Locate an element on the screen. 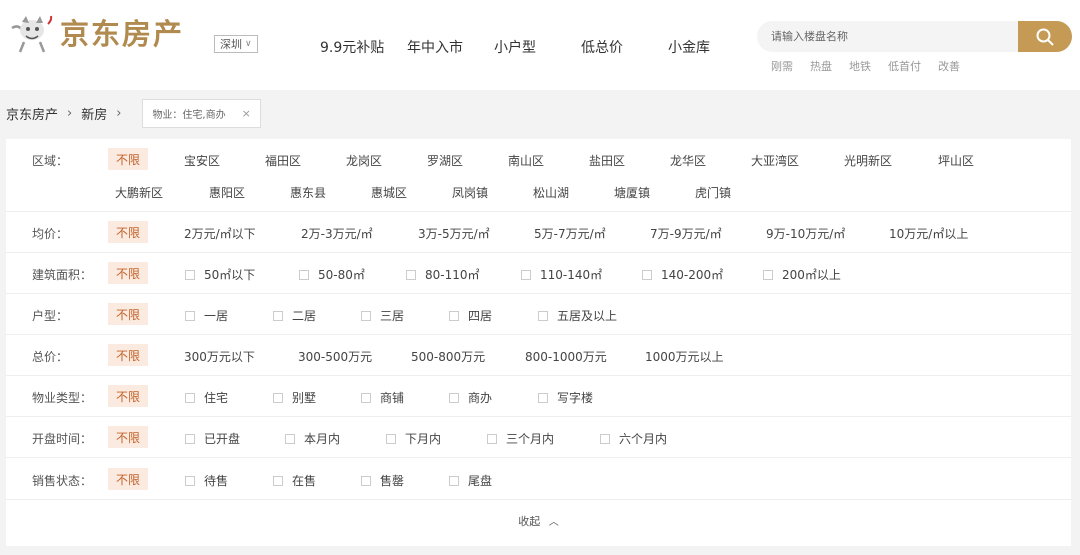  filter-option-price: 5万-7万元/㎡ is located at coordinates (570, 233).